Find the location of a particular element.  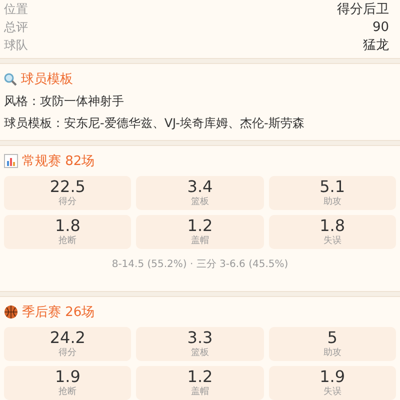

basketball-icon is located at coordinates (11, 312).